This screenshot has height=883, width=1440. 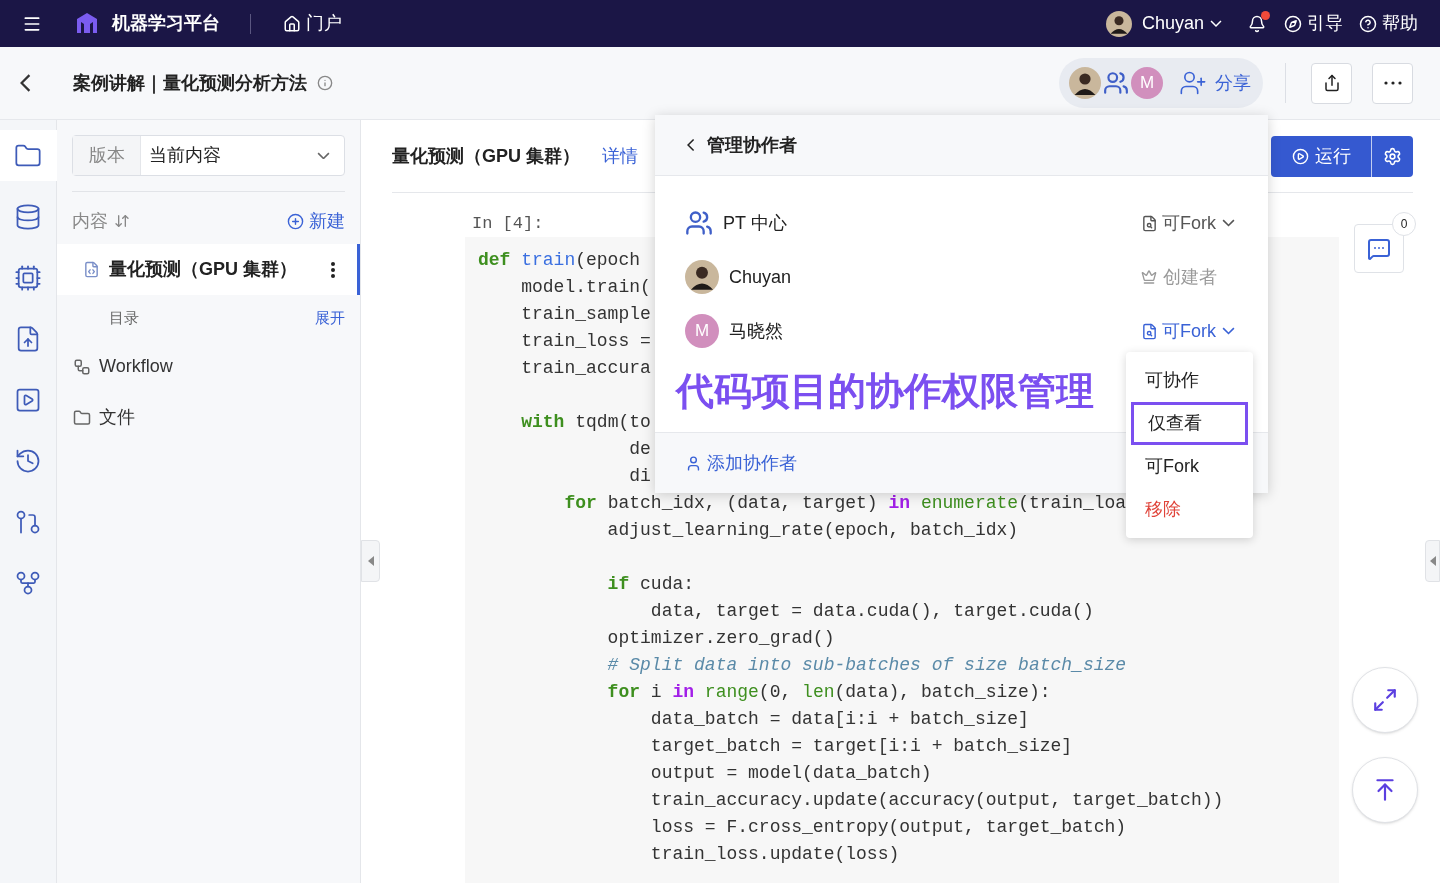 What do you see at coordinates (620, 156) in the screenshot?
I see `details-link: 详情` at bounding box center [620, 156].